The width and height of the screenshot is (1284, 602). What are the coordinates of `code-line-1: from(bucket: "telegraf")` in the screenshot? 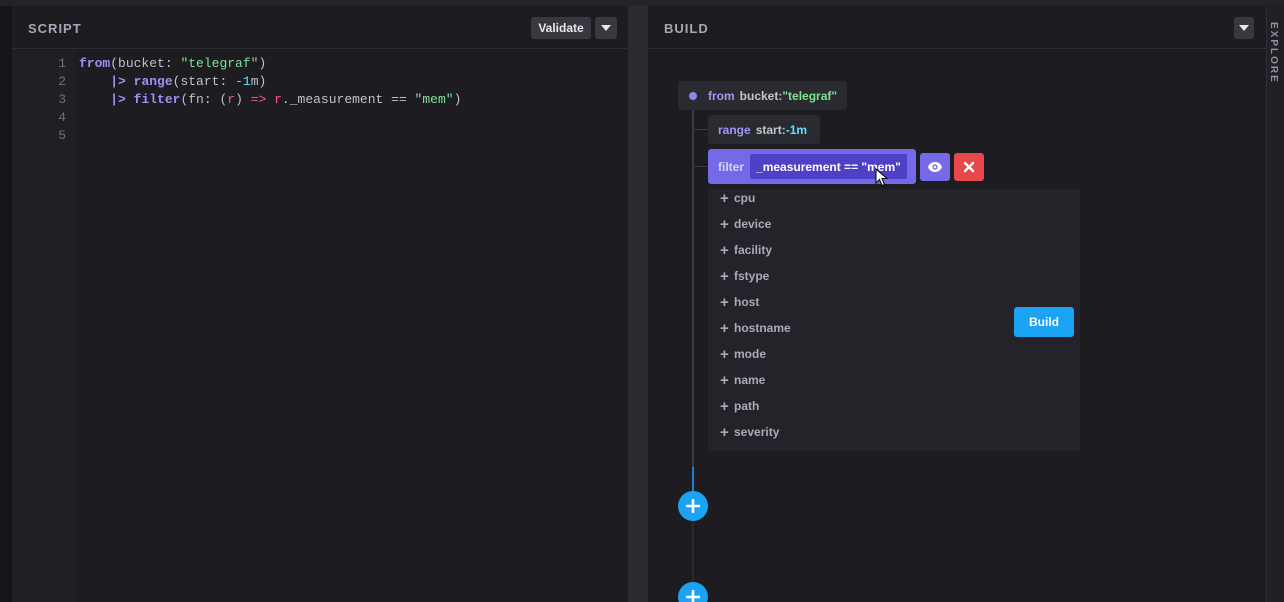 It's located at (172, 63).